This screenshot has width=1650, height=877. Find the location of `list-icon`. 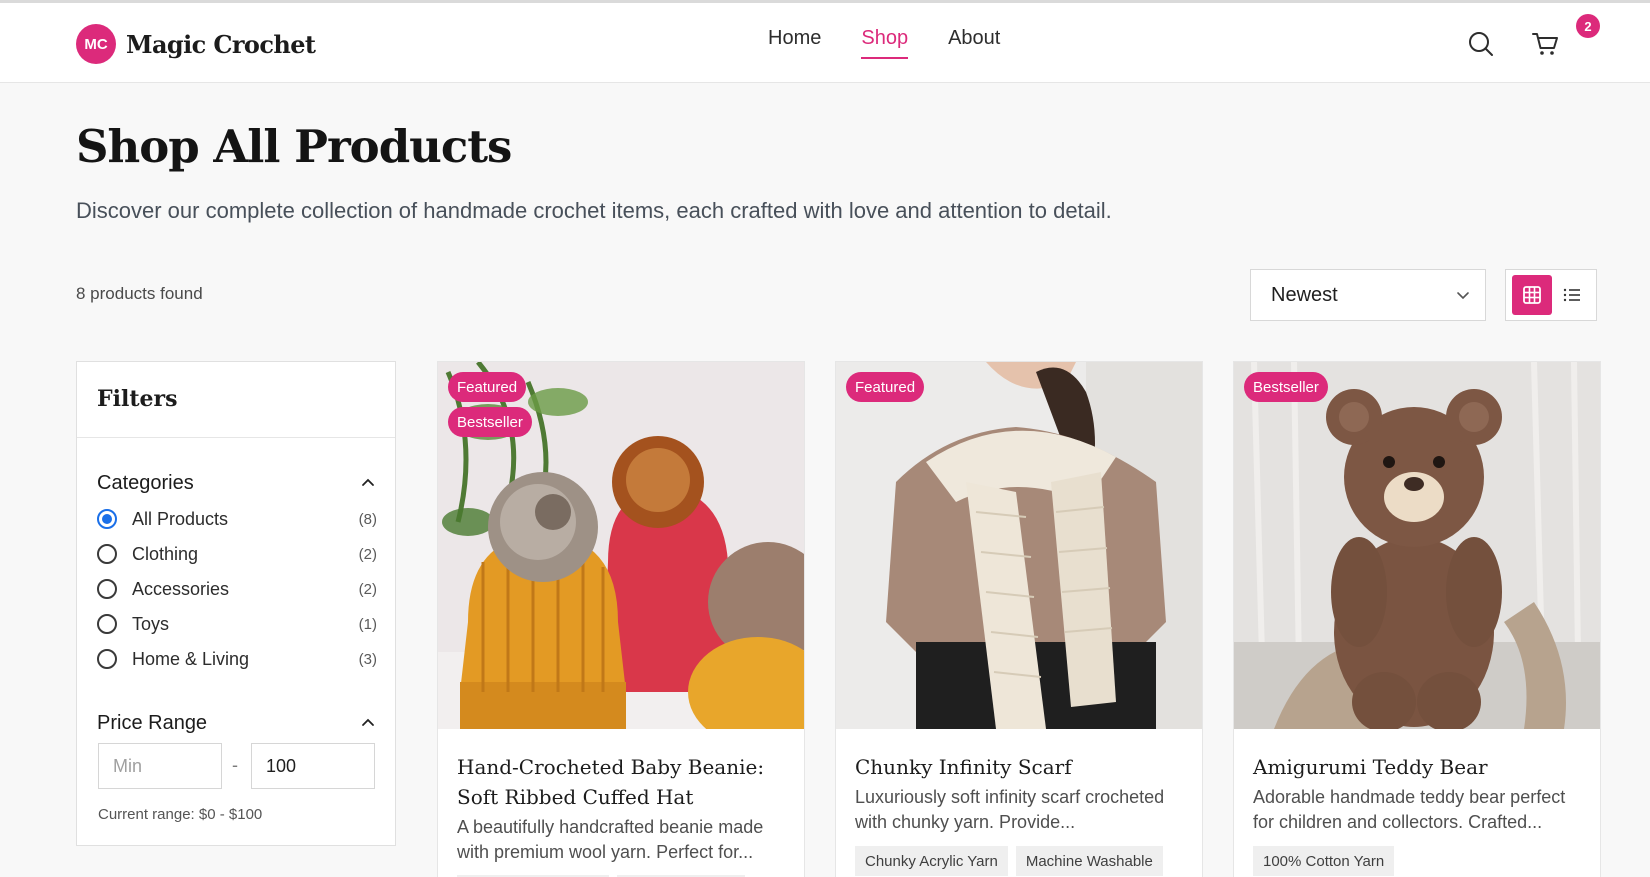

list-icon is located at coordinates (1571, 295).